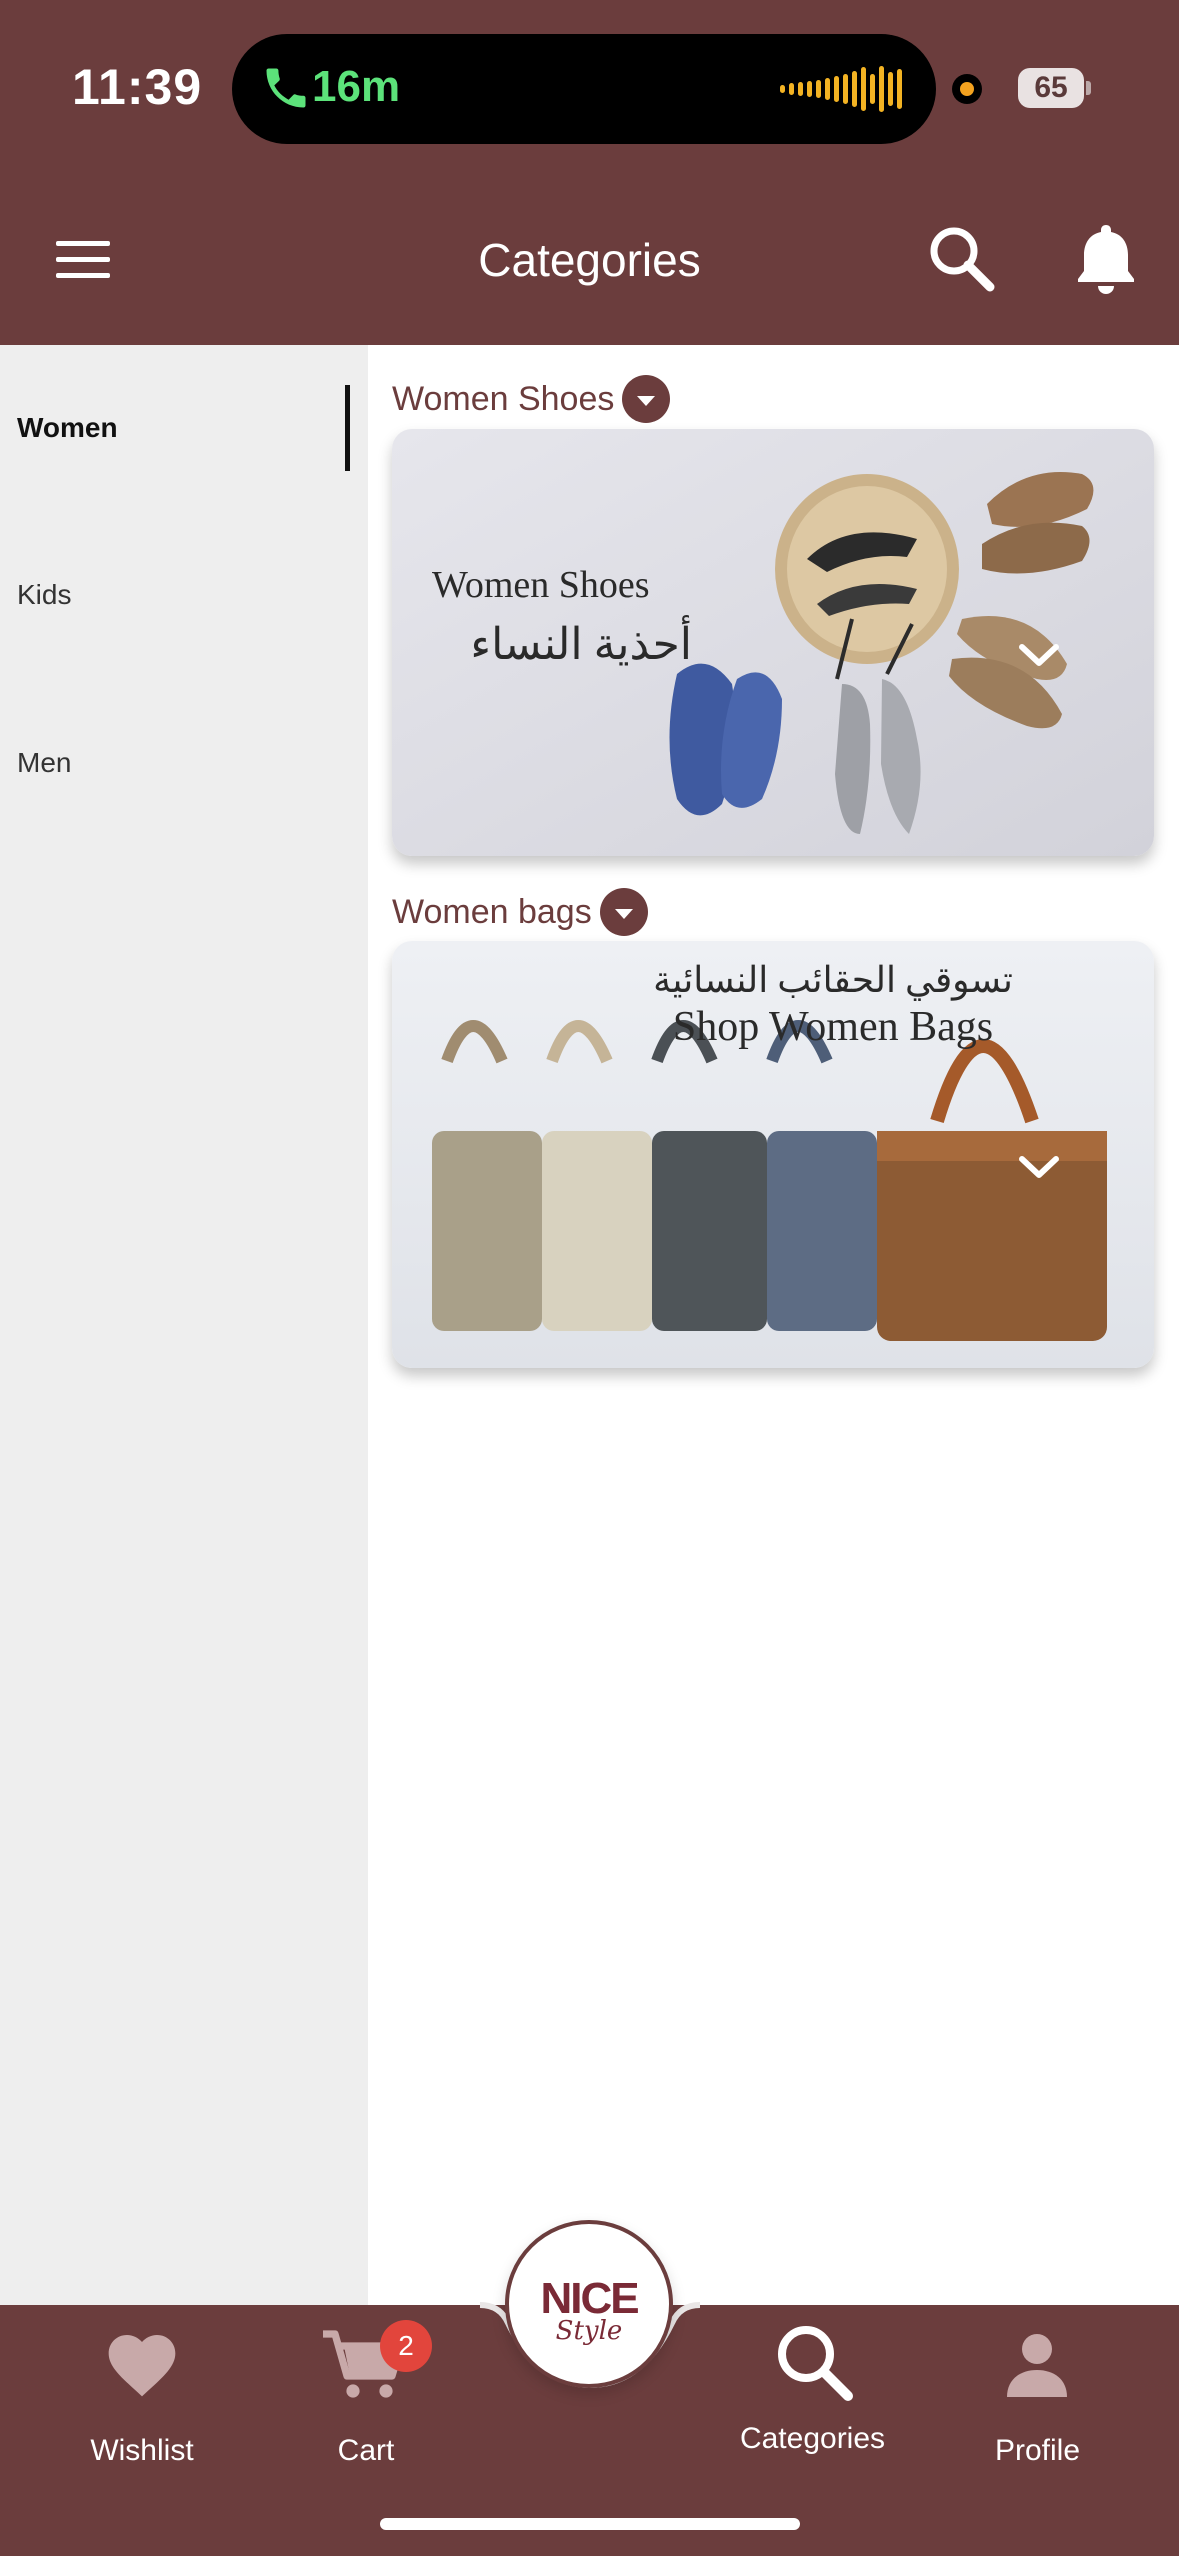  What do you see at coordinates (406, 2346) in the screenshot?
I see `cart-count-badge: 2` at bounding box center [406, 2346].